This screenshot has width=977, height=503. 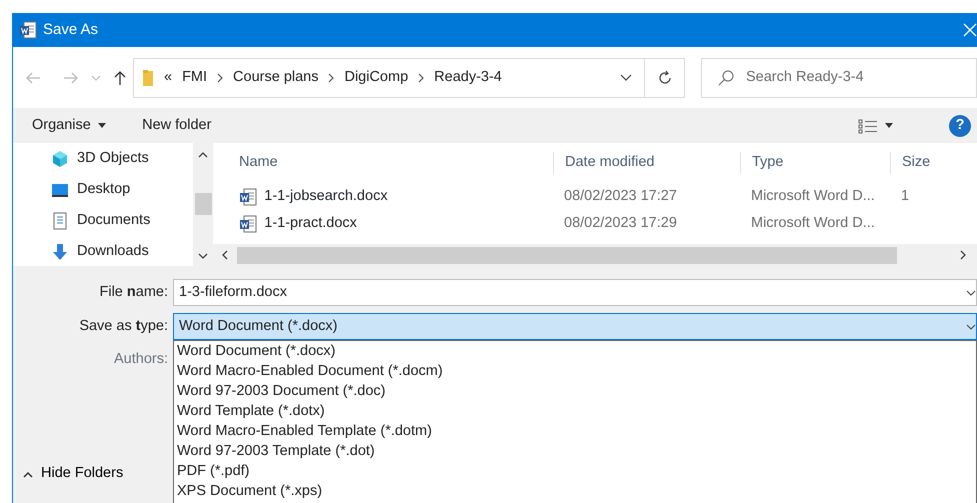 What do you see at coordinates (70, 30) in the screenshot?
I see `window-title: Save As` at bounding box center [70, 30].